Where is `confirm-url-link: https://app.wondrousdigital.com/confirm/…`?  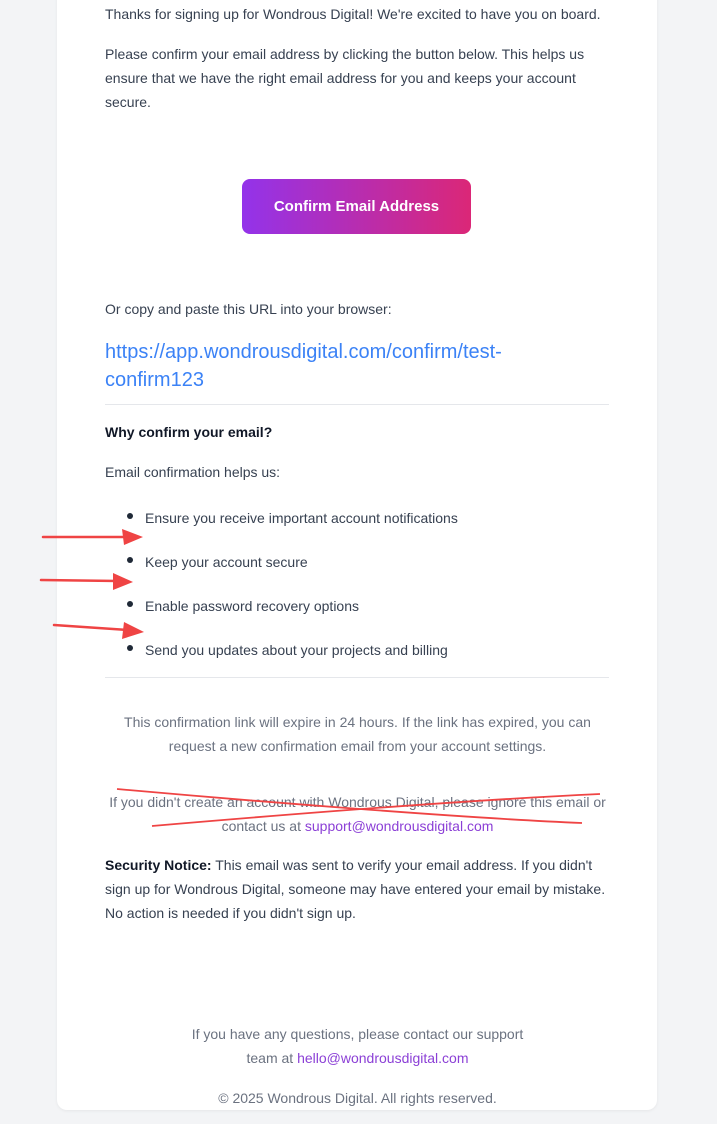
confirm-url-link: https://app.wondrousdigital.com/confirm/… is located at coordinates (345, 366).